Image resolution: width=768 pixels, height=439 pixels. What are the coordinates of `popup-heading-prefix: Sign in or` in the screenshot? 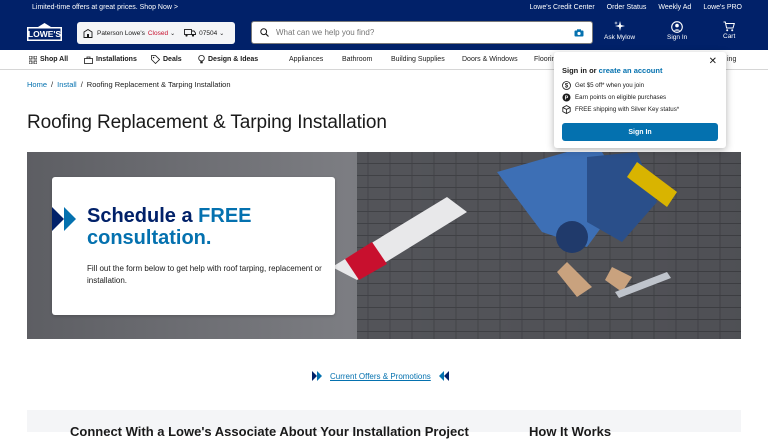 It's located at (580, 70).